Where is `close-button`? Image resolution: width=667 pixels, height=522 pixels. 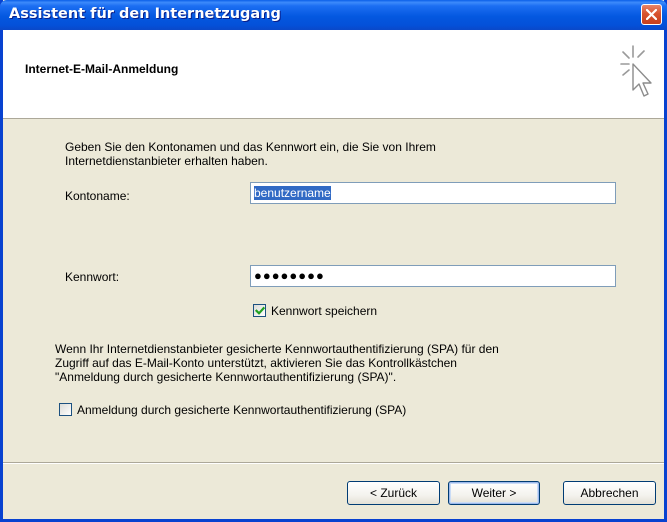 close-button is located at coordinates (651, 14).